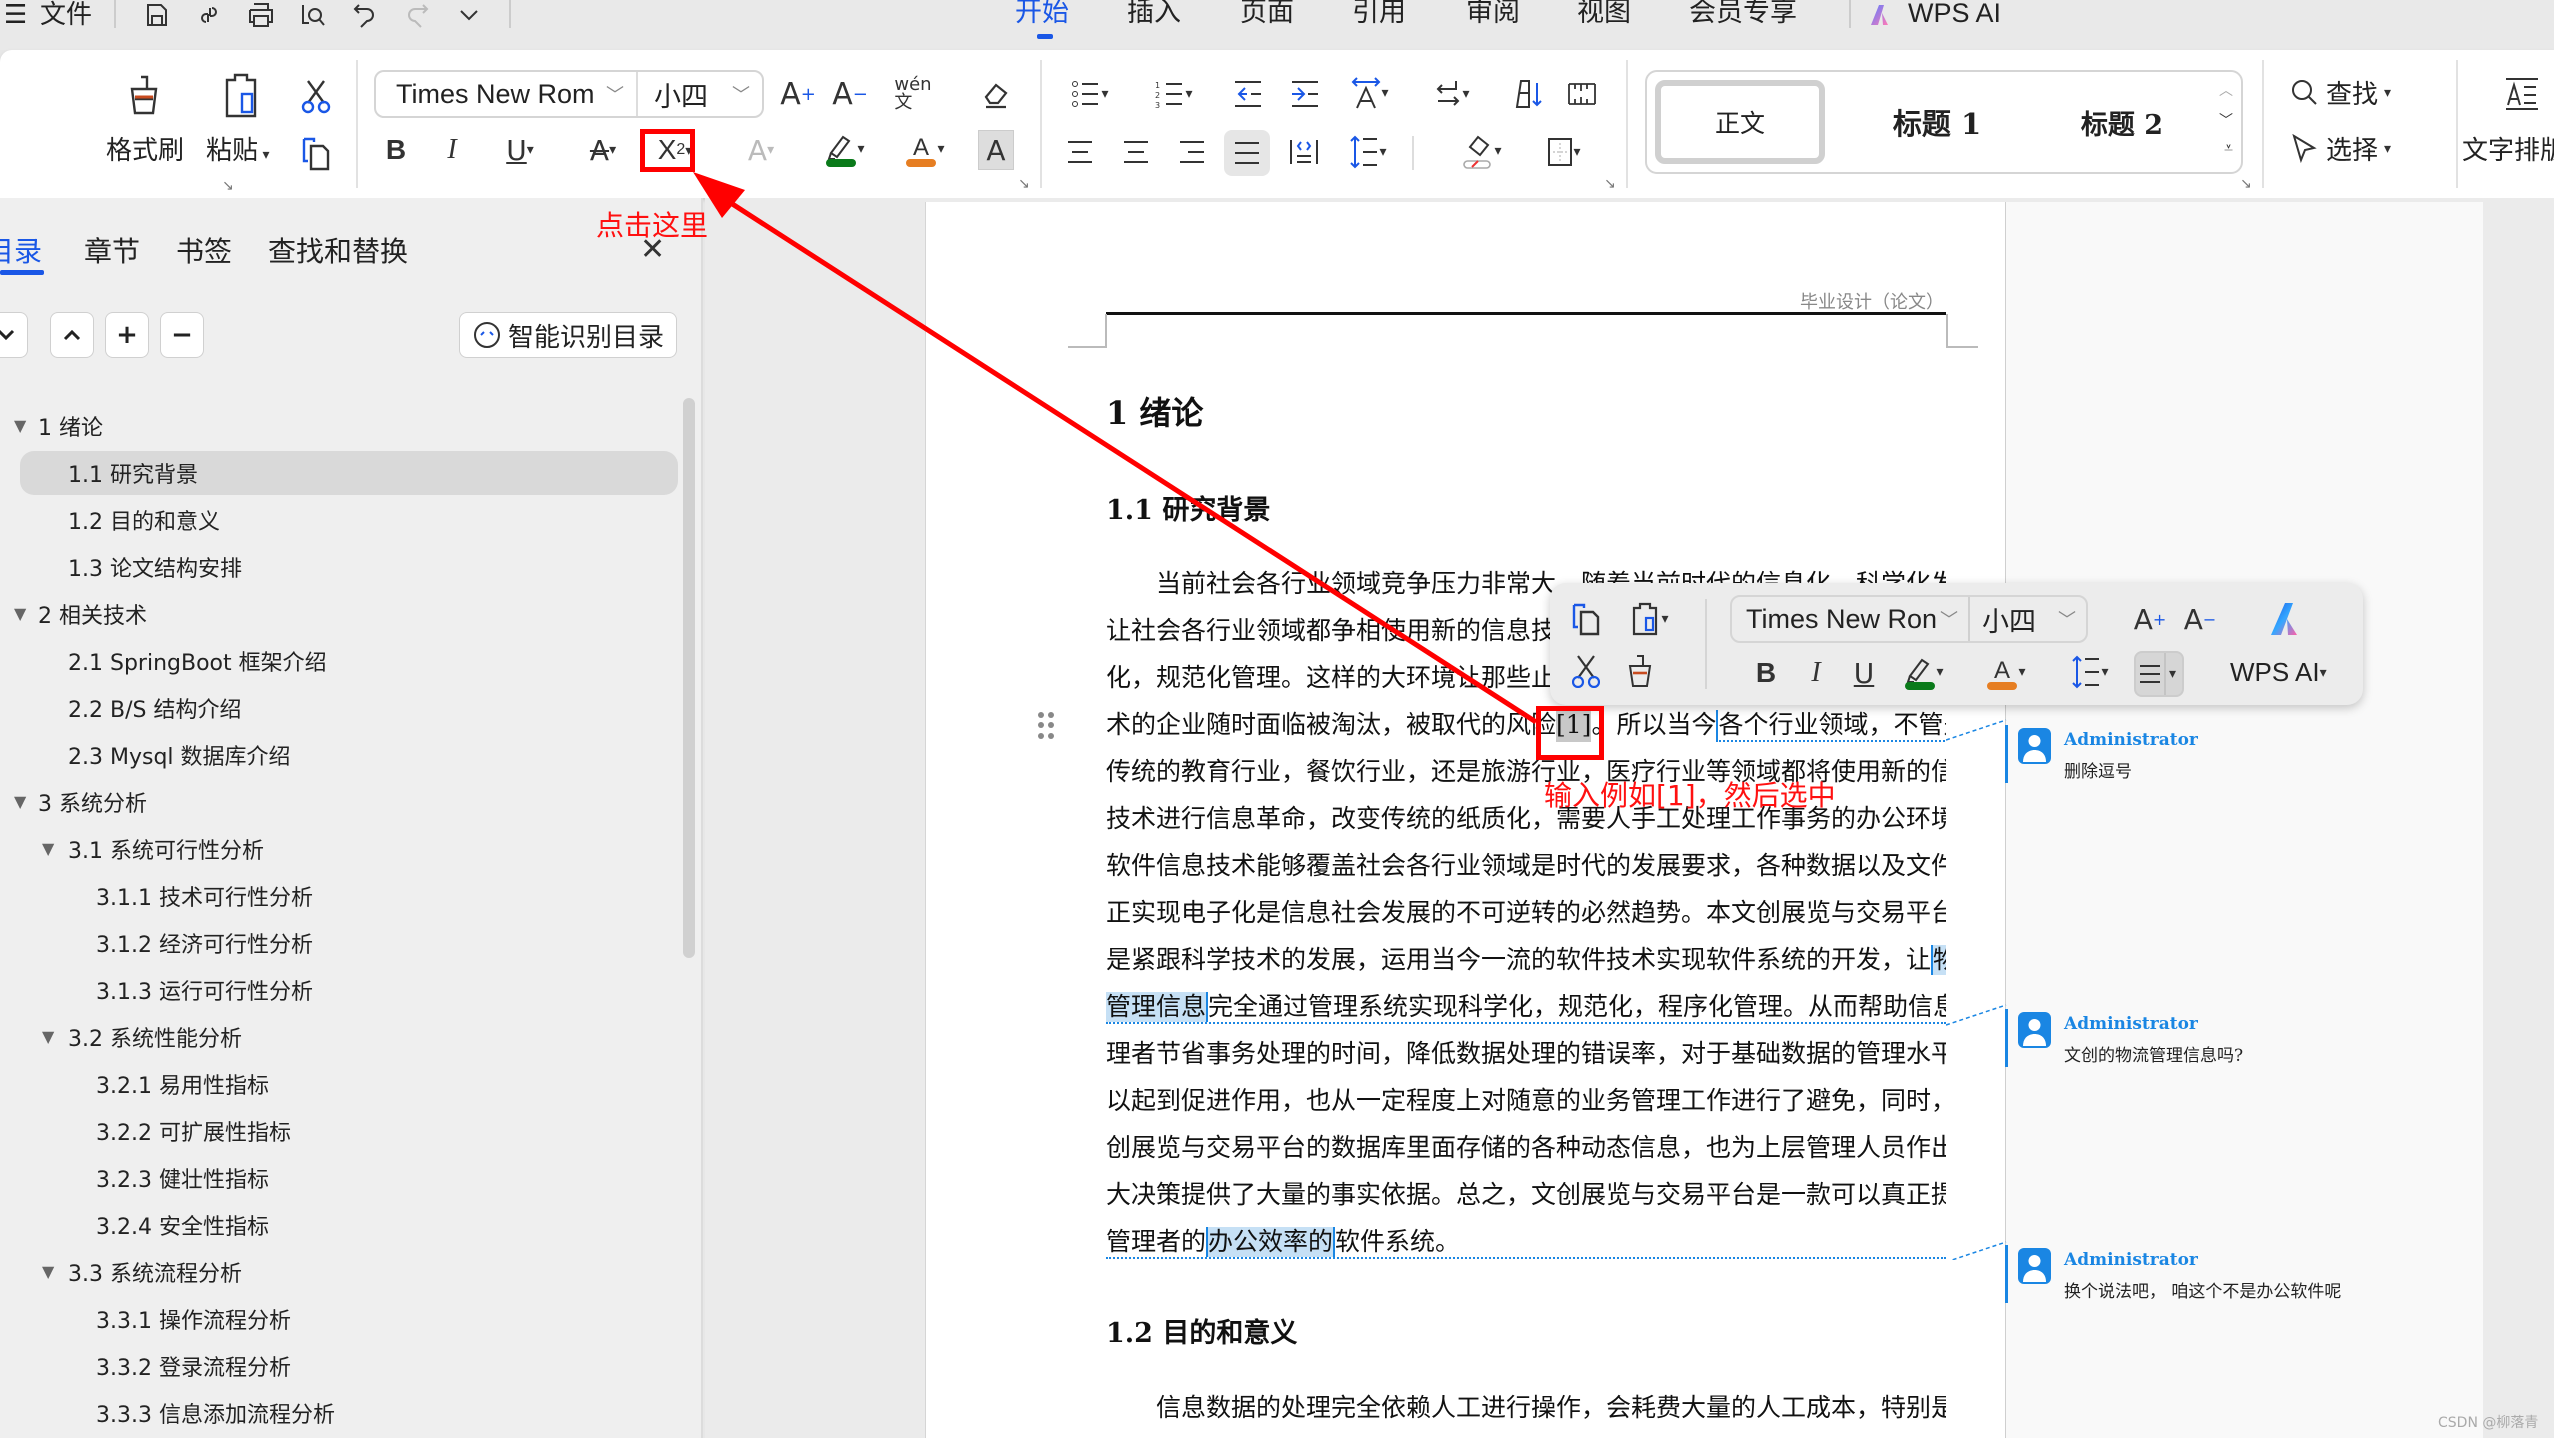 The image size is (2554, 1438). I want to click on undo-icon, so click(365, 15).